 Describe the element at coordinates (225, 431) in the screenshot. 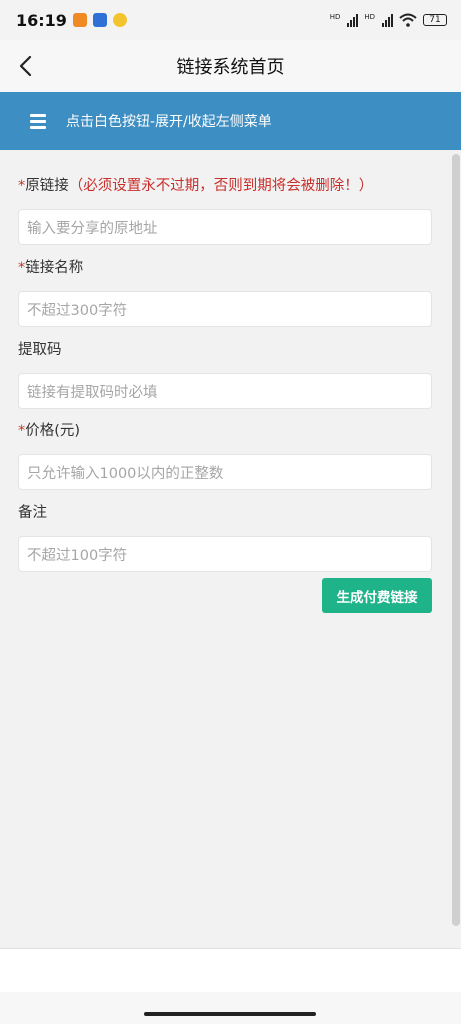

I see `field-label: *价格(元)` at that location.